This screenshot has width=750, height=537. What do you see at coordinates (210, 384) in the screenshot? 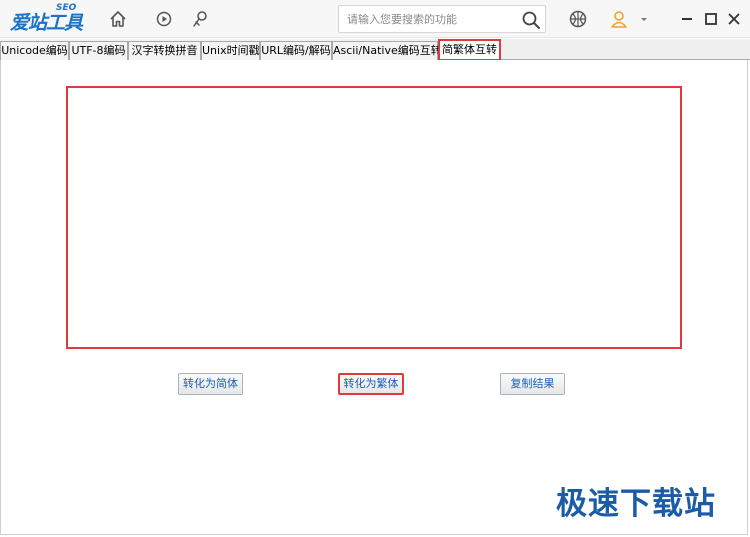
I see `to-simplified-button: 转化为简体` at bounding box center [210, 384].